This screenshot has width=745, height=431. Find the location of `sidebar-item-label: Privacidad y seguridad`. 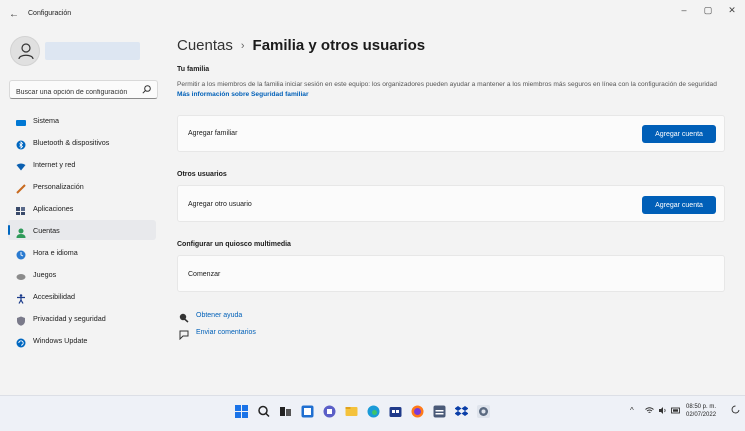

sidebar-item-label: Privacidad y seguridad is located at coordinates (69, 318).